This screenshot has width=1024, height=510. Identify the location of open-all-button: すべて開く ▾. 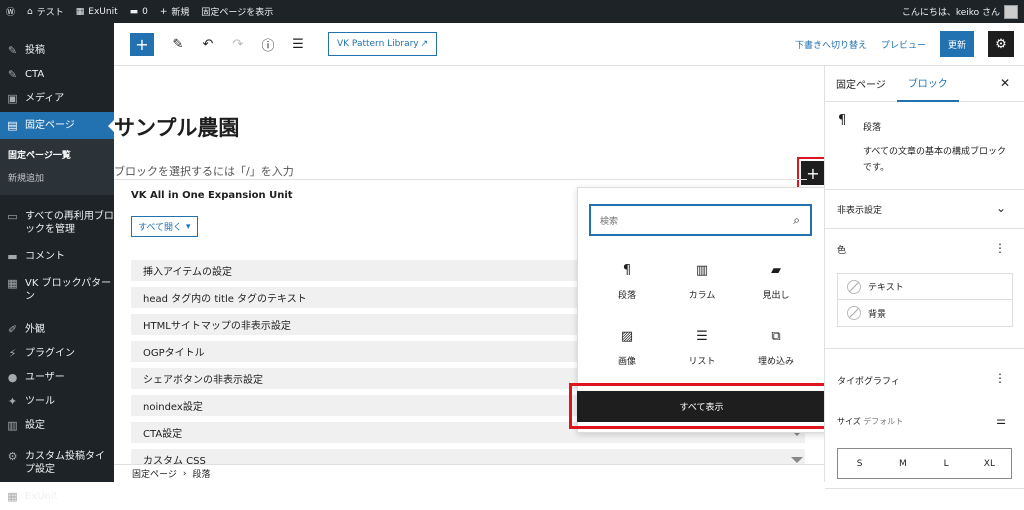
(164, 226).